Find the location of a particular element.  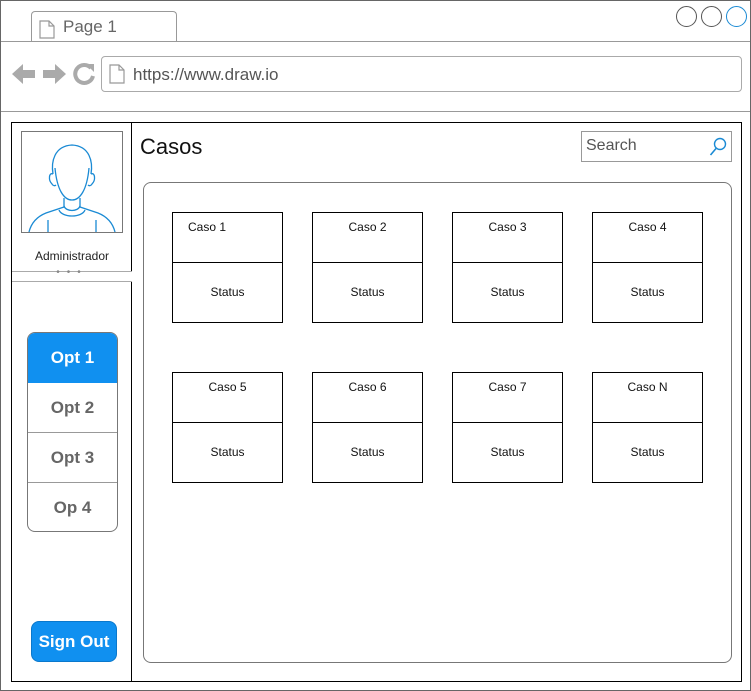

restore-button is located at coordinates (711, 16).